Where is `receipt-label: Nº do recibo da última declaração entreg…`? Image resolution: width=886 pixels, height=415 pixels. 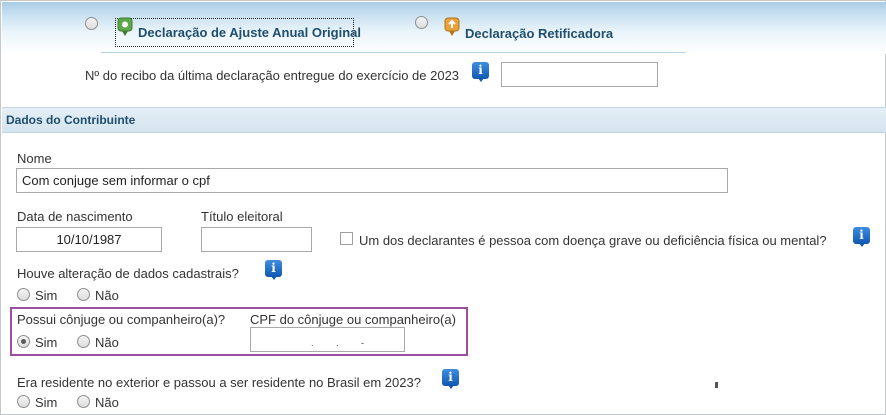
receipt-label: Nº do recibo da última declaração entreg… is located at coordinates (272, 75).